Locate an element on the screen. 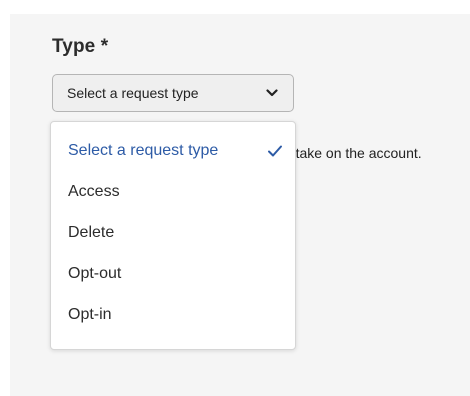  option-opt-out: Opt-out is located at coordinates (173, 273).